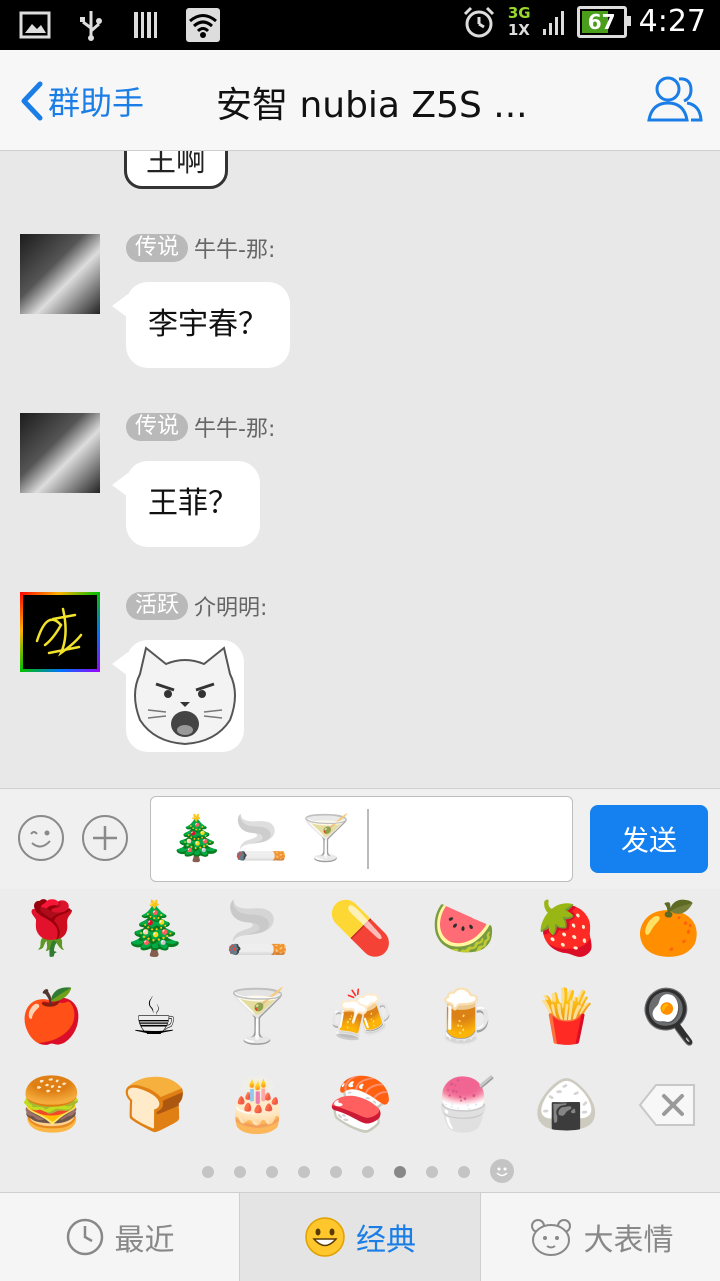 The image size is (720, 1281). What do you see at coordinates (193, 503) in the screenshot?
I see `message-text: 王菲？` at bounding box center [193, 503].